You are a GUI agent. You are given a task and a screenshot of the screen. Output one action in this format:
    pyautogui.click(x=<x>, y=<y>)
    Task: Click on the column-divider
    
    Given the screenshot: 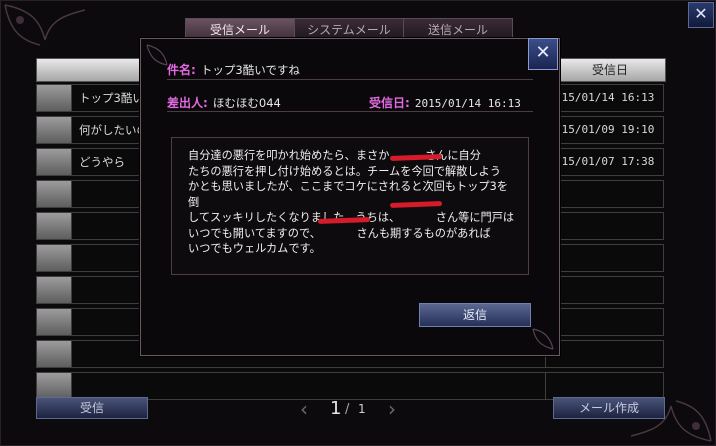 What is the action you would take?
    pyautogui.click(x=545, y=386)
    